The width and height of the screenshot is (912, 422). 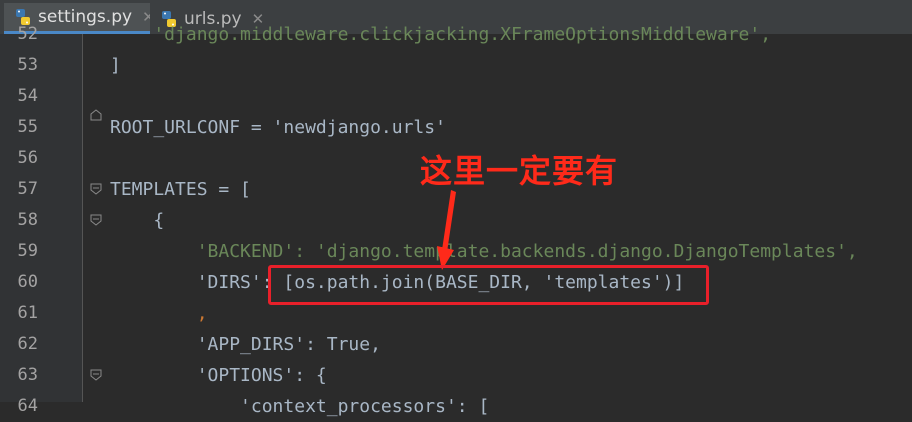 I want to click on code-line: 62 'APP_DIRS': True,, so click(x=456, y=344).